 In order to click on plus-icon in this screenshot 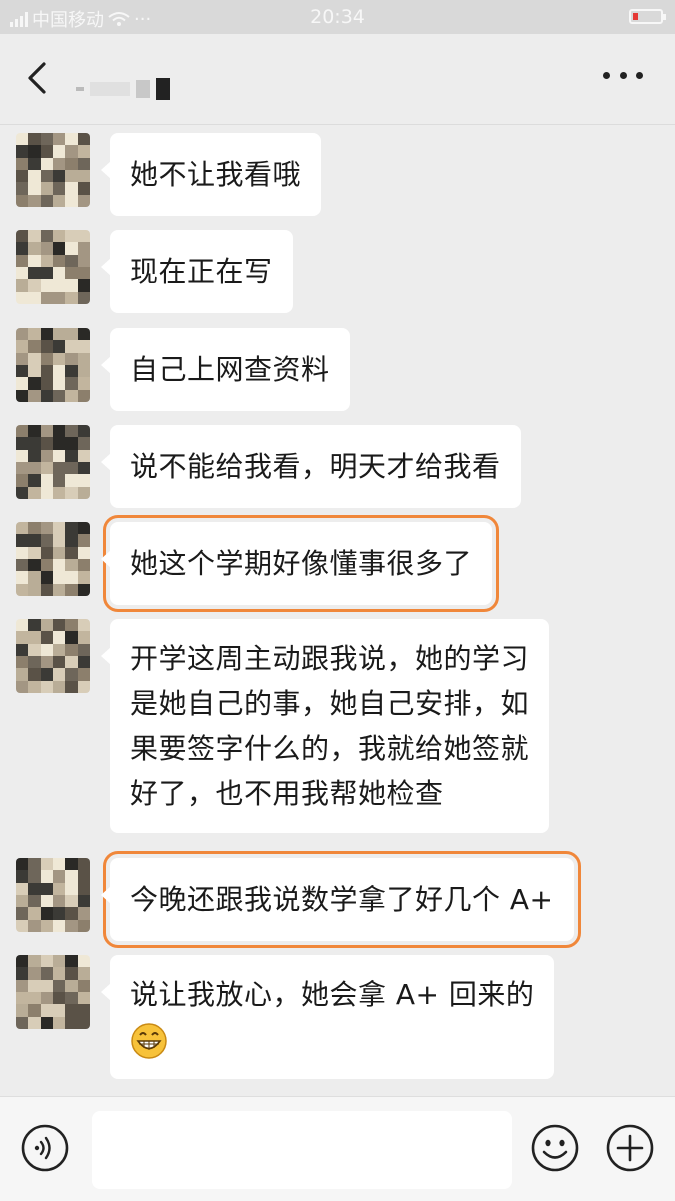, I will do `click(630, 1148)`.